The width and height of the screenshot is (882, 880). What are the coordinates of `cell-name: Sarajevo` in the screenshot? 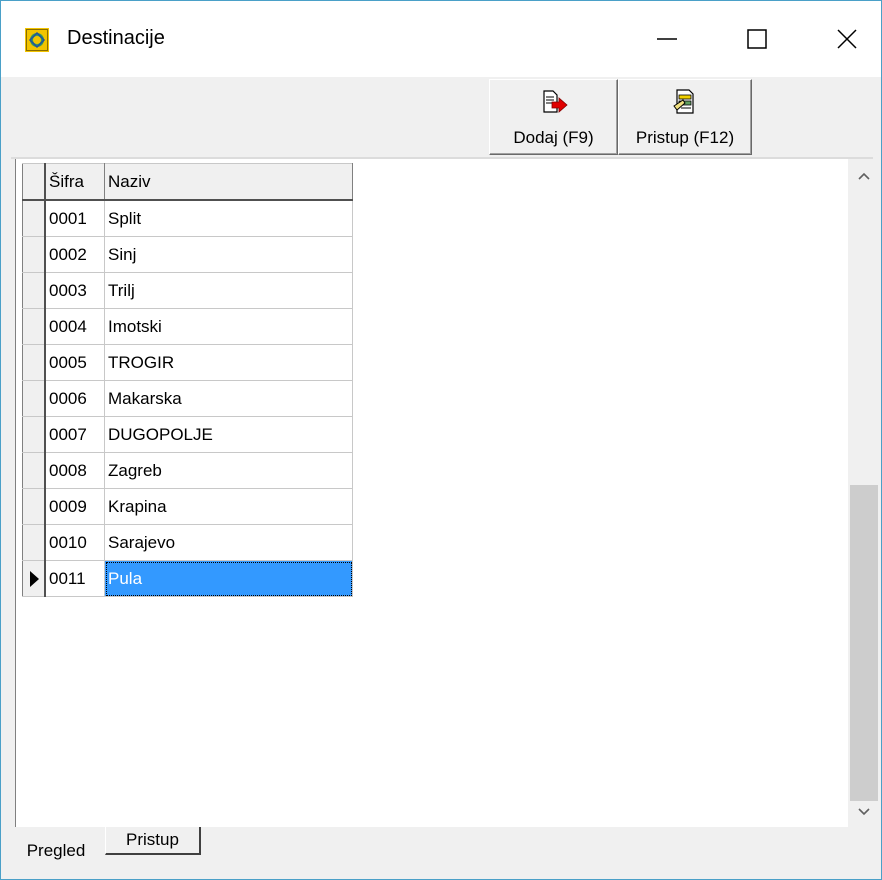 It's located at (228, 542).